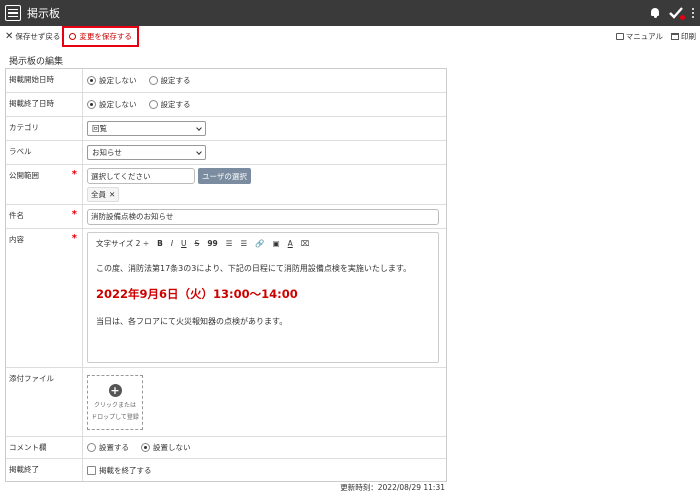 The width and height of the screenshot is (700, 501). What do you see at coordinates (112, 194) in the screenshot?
I see `remove-tag-icon: ✕` at bounding box center [112, 194].